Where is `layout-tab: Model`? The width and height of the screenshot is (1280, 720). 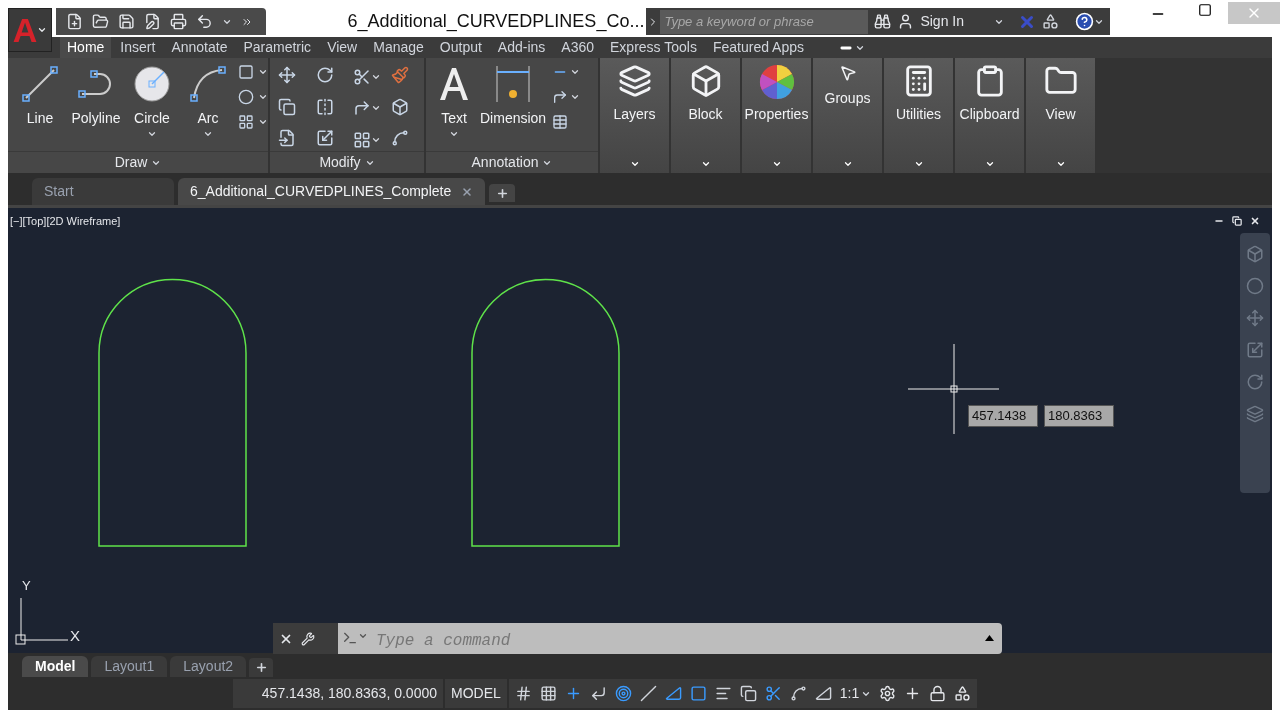
layout-tab: Model is located at coordinates (55, 666).